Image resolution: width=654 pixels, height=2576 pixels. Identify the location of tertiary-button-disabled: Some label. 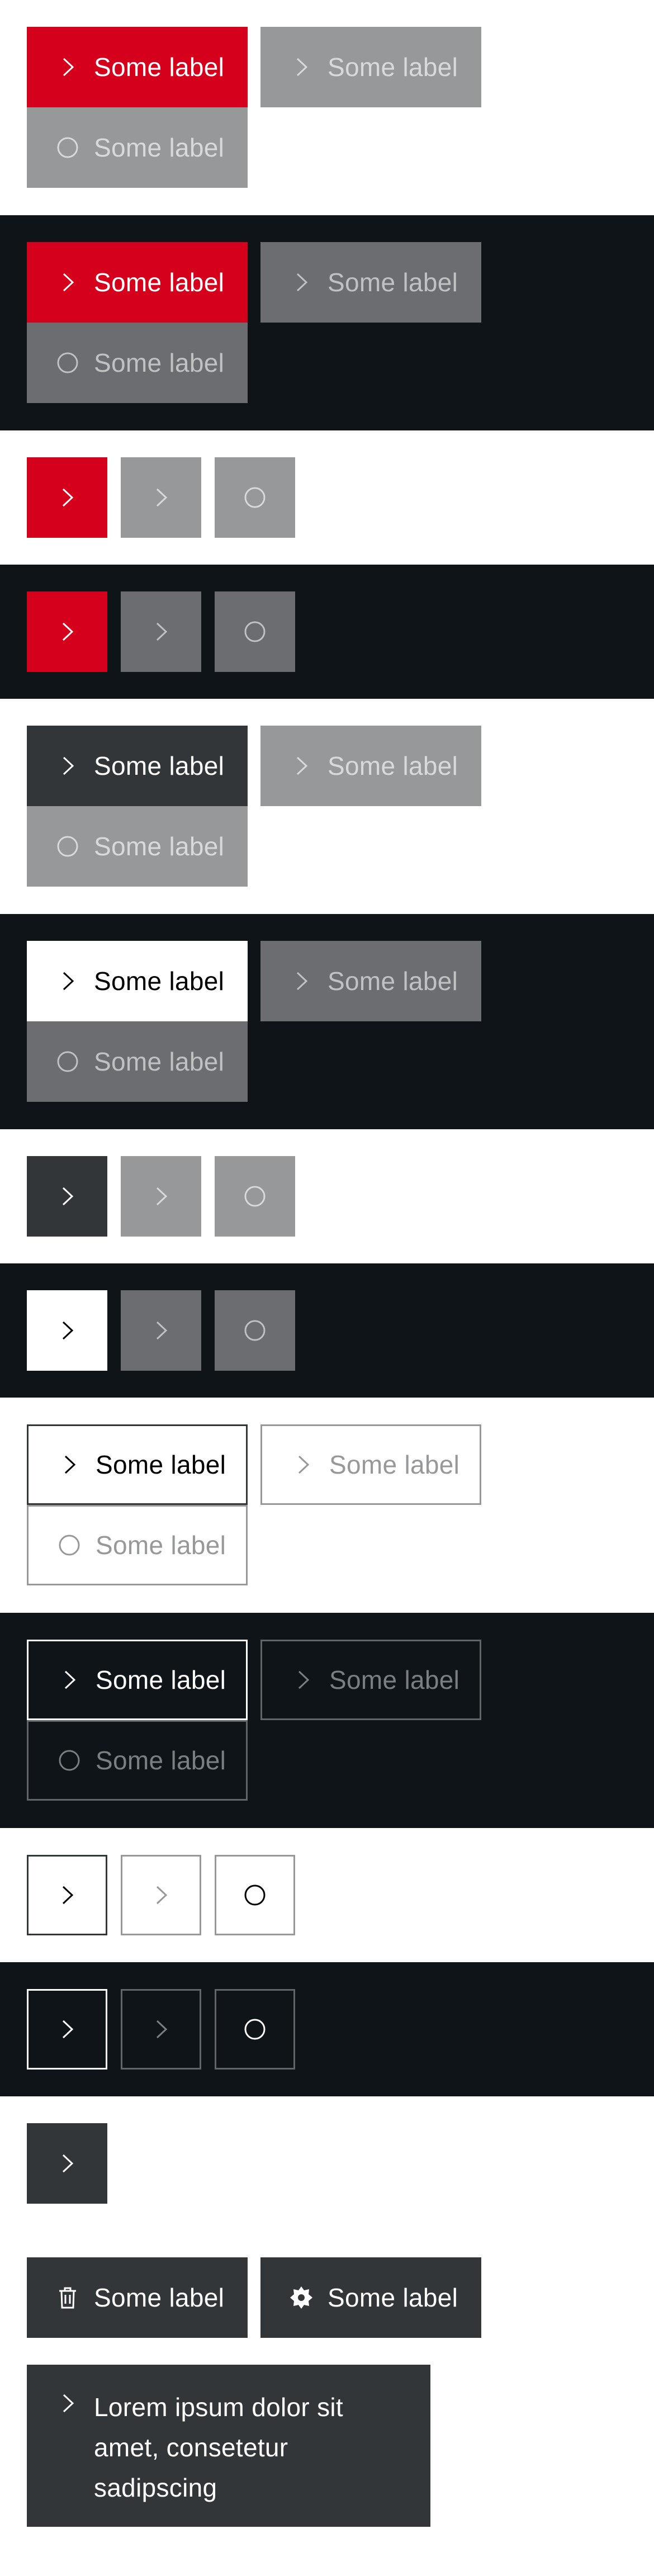
(370, 1680).